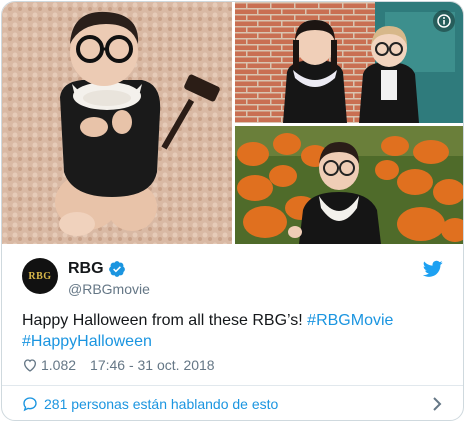  I want to click on twitter-bird-icon, so click(433, 269).